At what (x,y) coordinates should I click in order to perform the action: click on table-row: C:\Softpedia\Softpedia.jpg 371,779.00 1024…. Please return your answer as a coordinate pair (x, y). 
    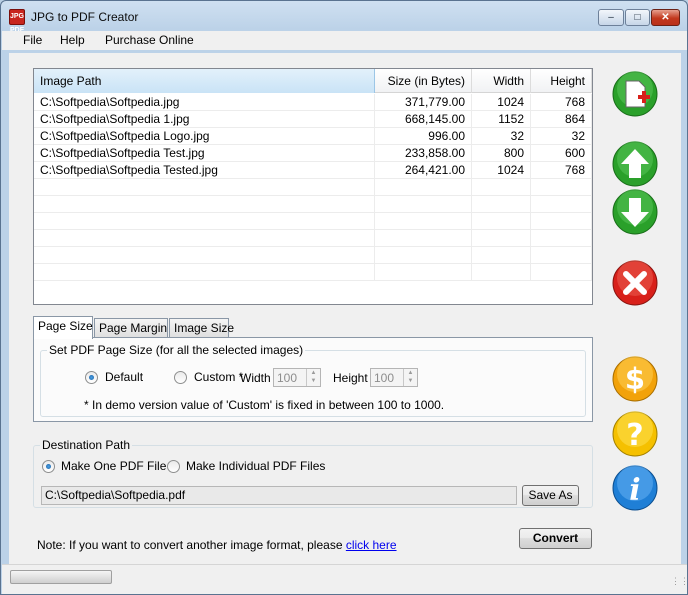
    Looking at the image, I should click on (313, 102).